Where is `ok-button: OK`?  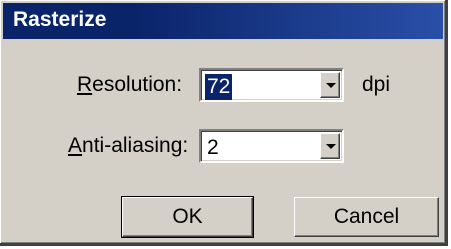
ok-button: OK is located at coordinates (187, 217).